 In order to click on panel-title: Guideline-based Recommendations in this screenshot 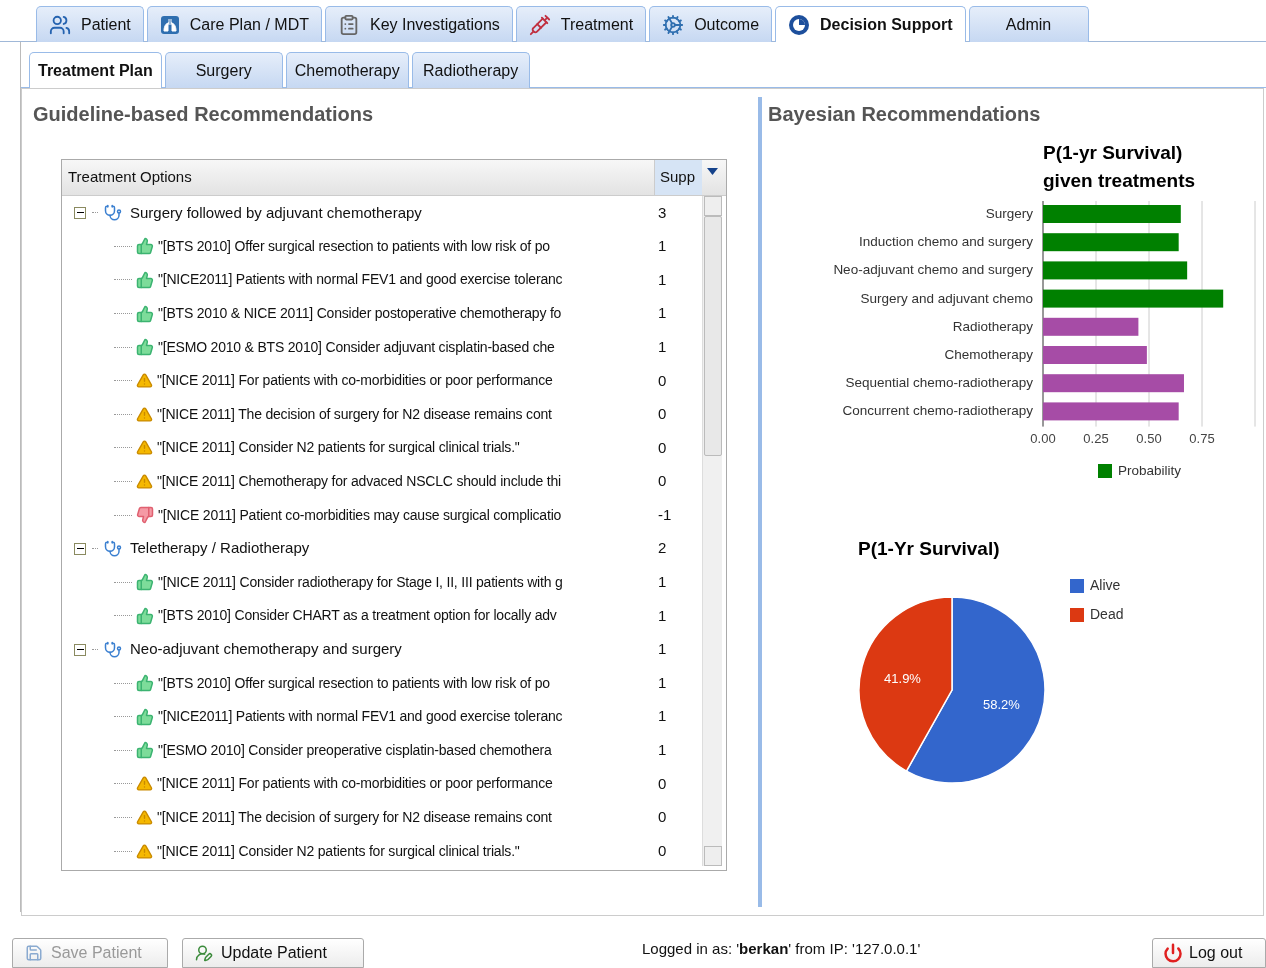, I will do `click(204, 114)`.